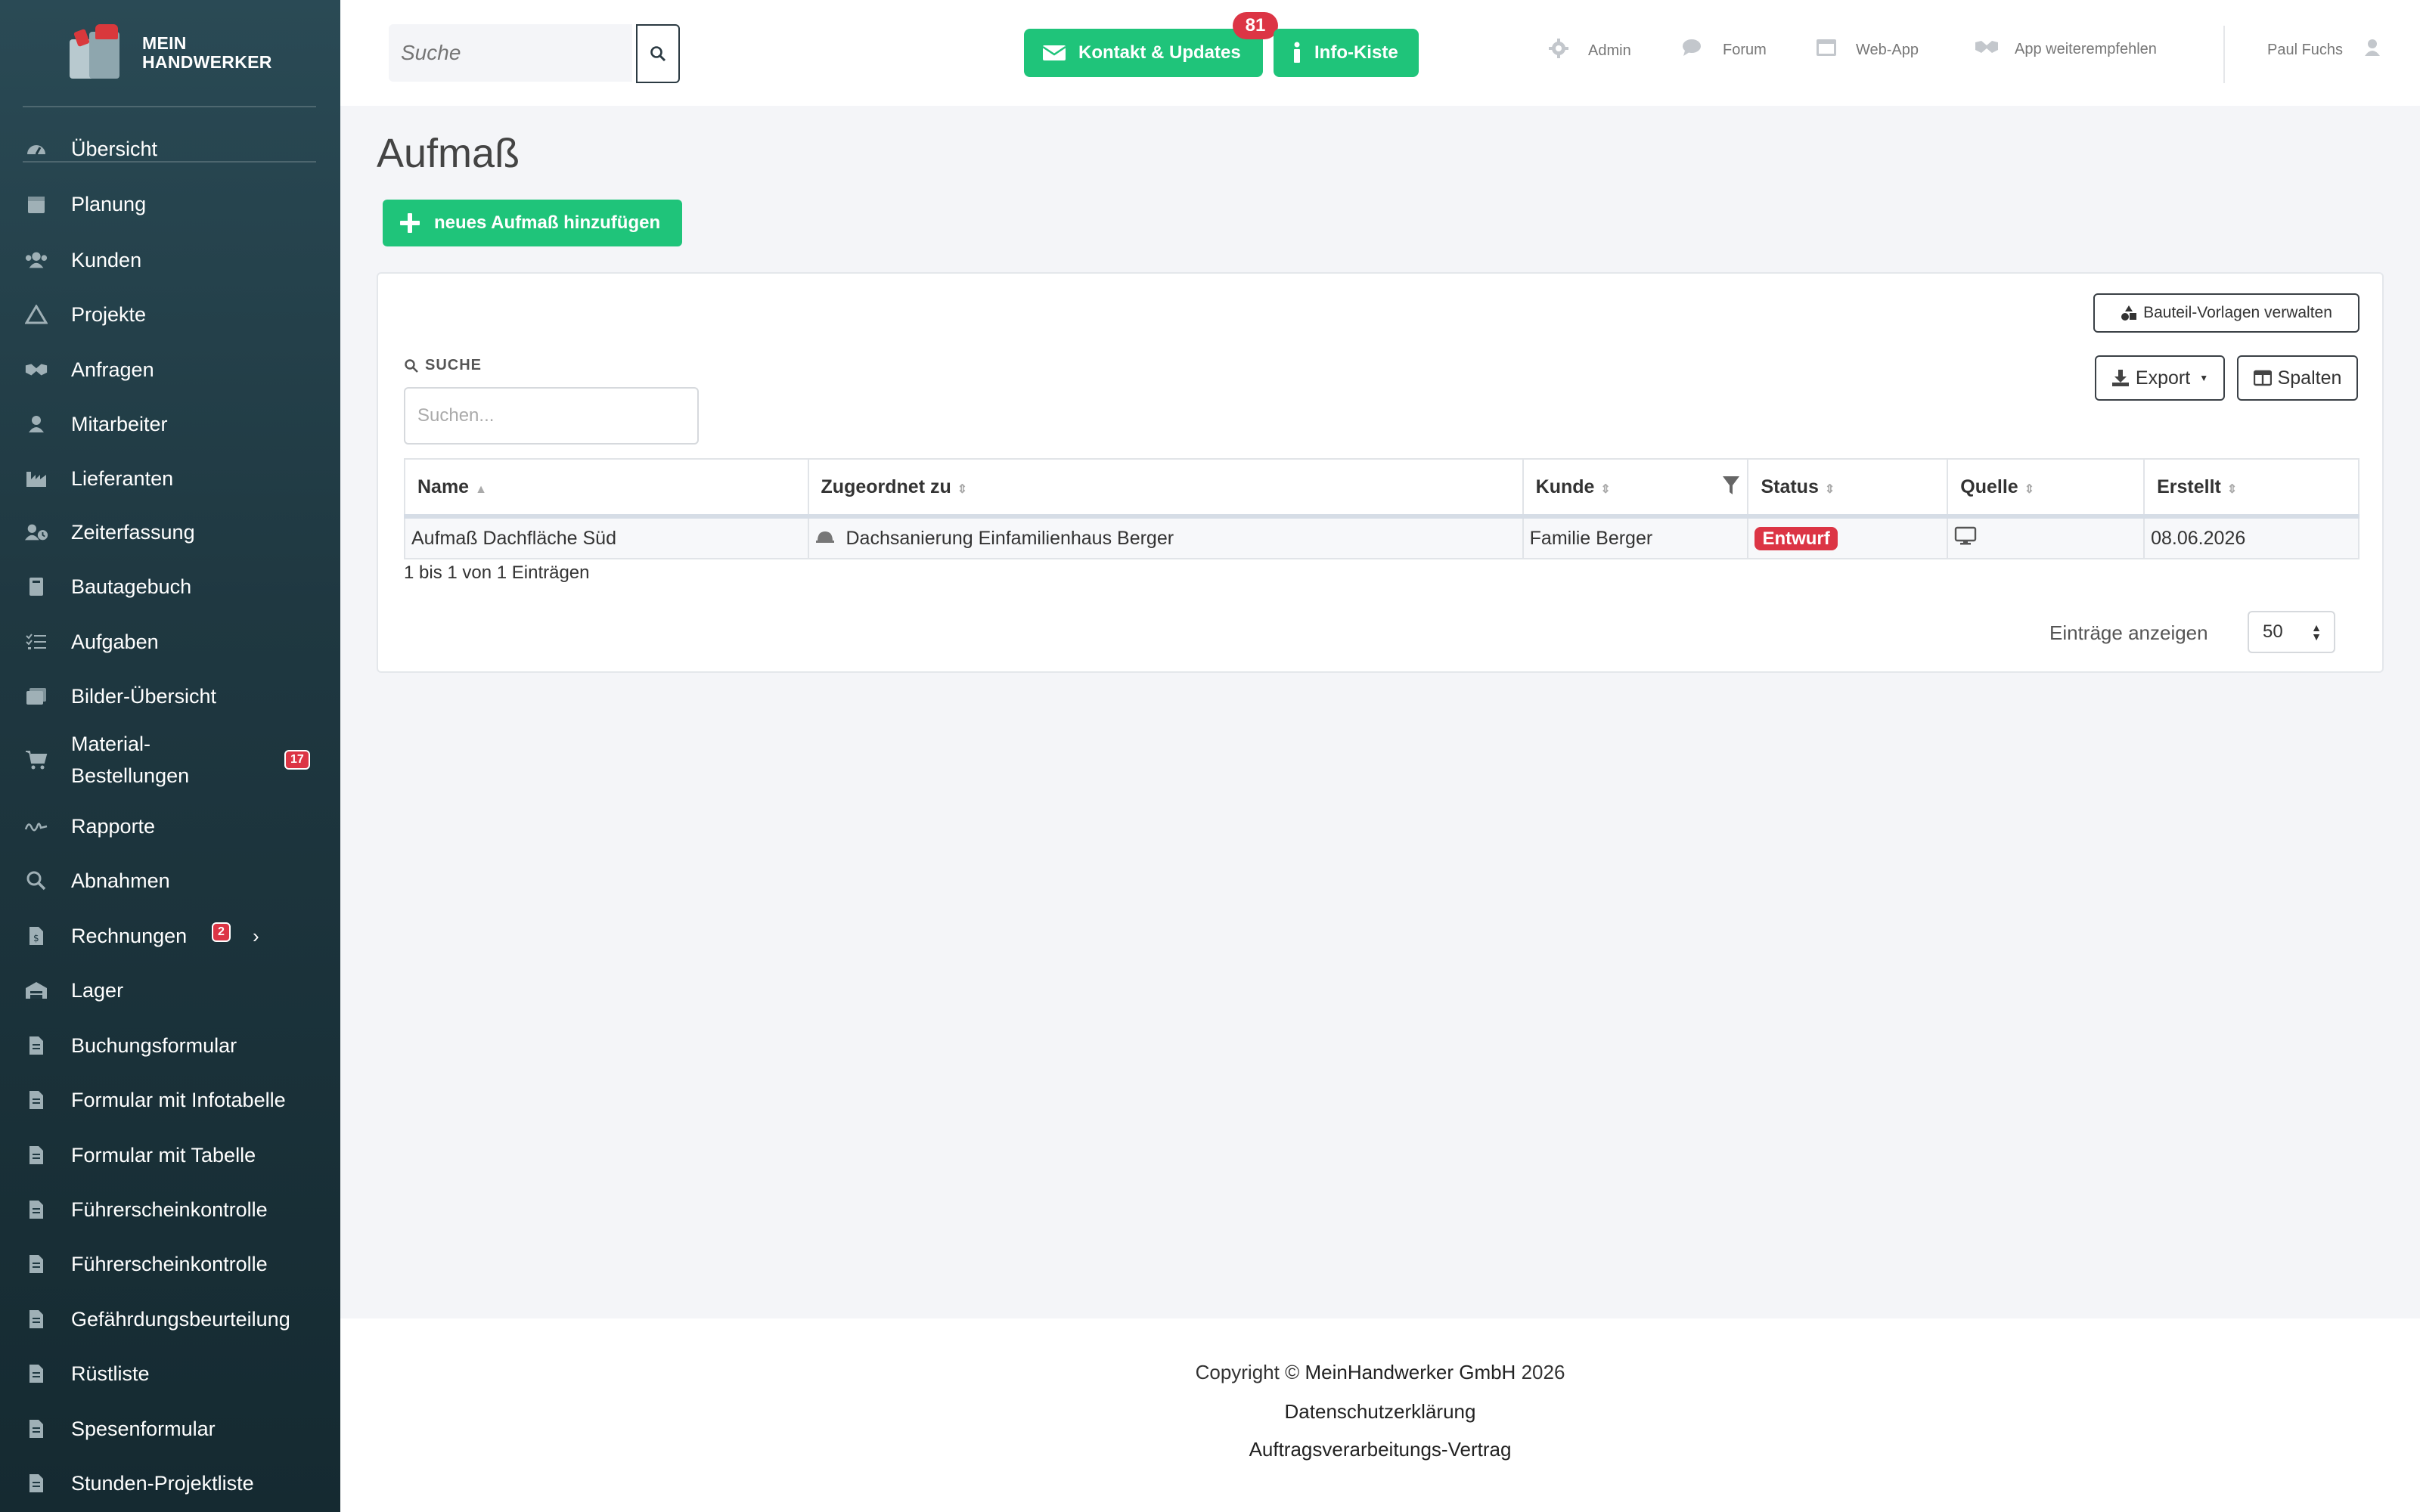 This screenshot has height=1512, width=2420. What do you see at coordinates (170, 478) in the screenshot?
I see `sidebar-item-lieferanten: Lieferanten` at bounding box center [170, 478].